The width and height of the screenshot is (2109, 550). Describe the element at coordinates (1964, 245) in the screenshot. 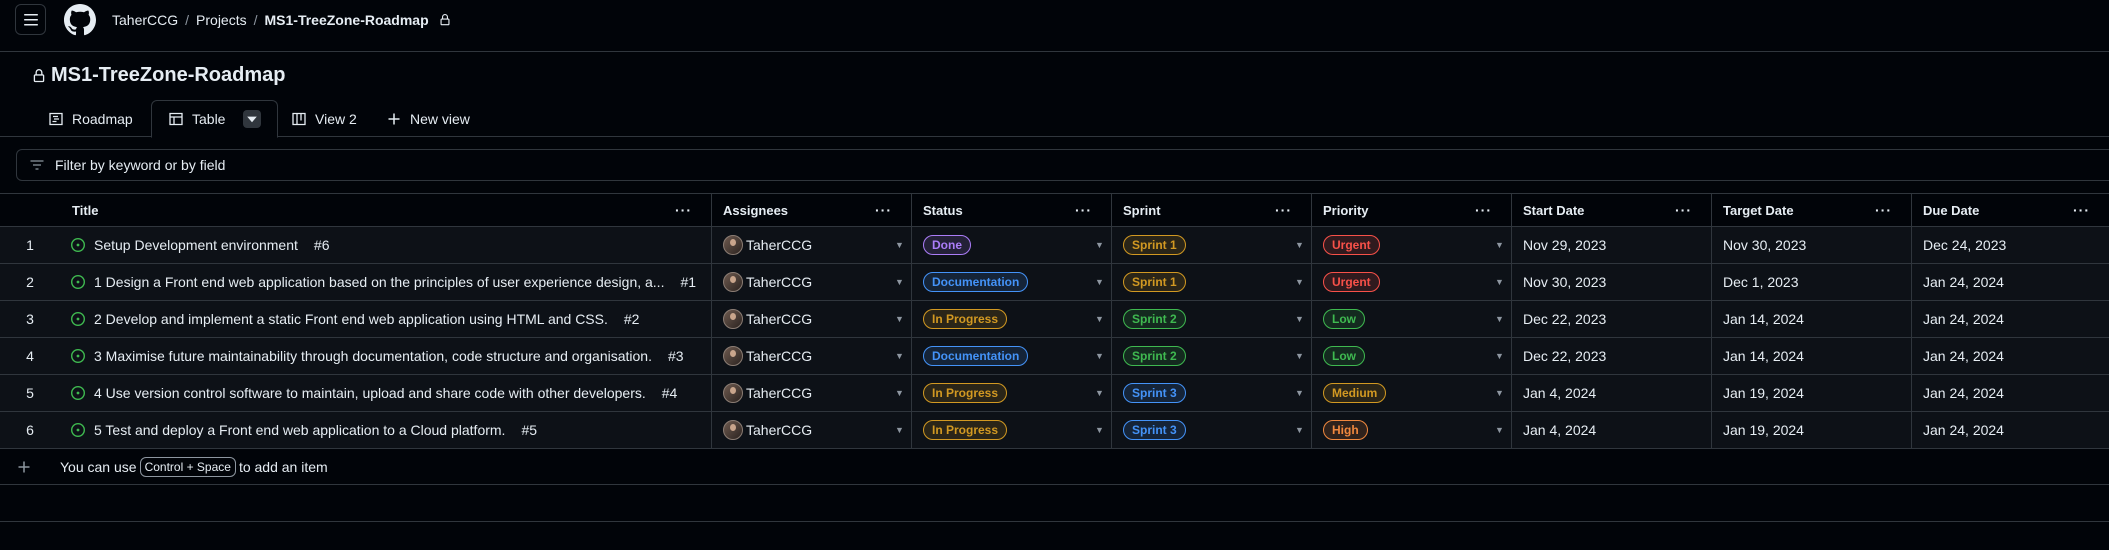

I see `due-date-cell: Dec 24, 2023` at that location.